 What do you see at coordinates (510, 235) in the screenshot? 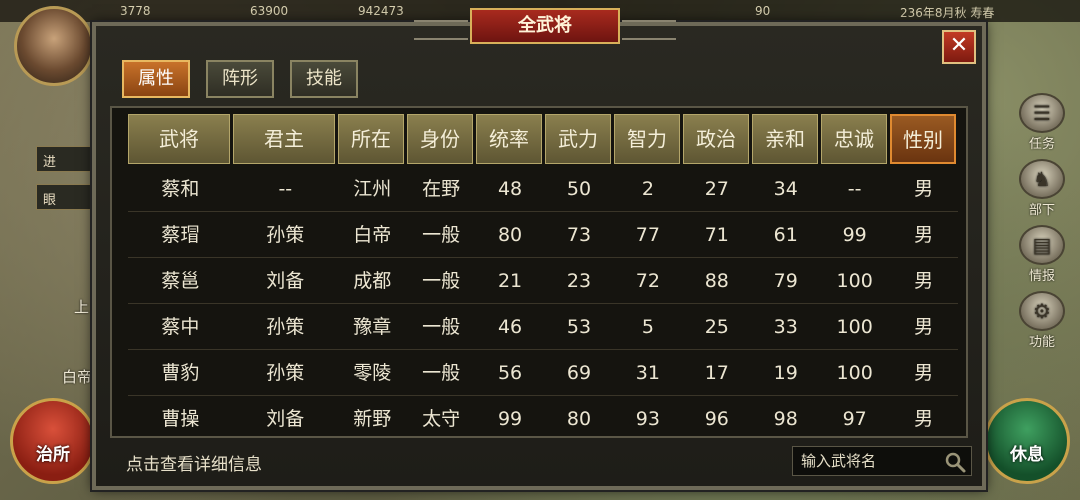
I see `cell-leadership: 80` at bounding box center [510, 235].